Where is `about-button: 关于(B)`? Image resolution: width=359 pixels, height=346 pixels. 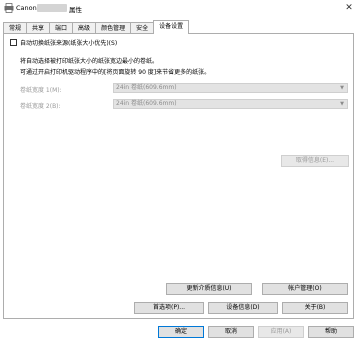
about-button: 关于(B) is located at coordinates (315, 308).